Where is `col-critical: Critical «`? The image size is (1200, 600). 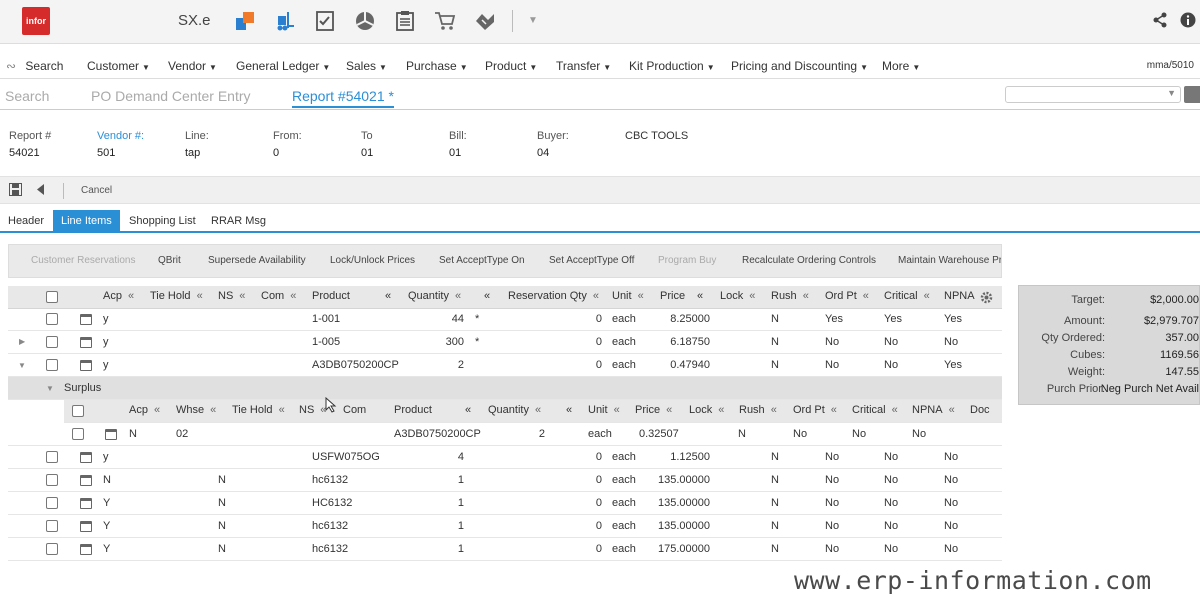
col-critical: Critical « is located at coordinates (907, 296).